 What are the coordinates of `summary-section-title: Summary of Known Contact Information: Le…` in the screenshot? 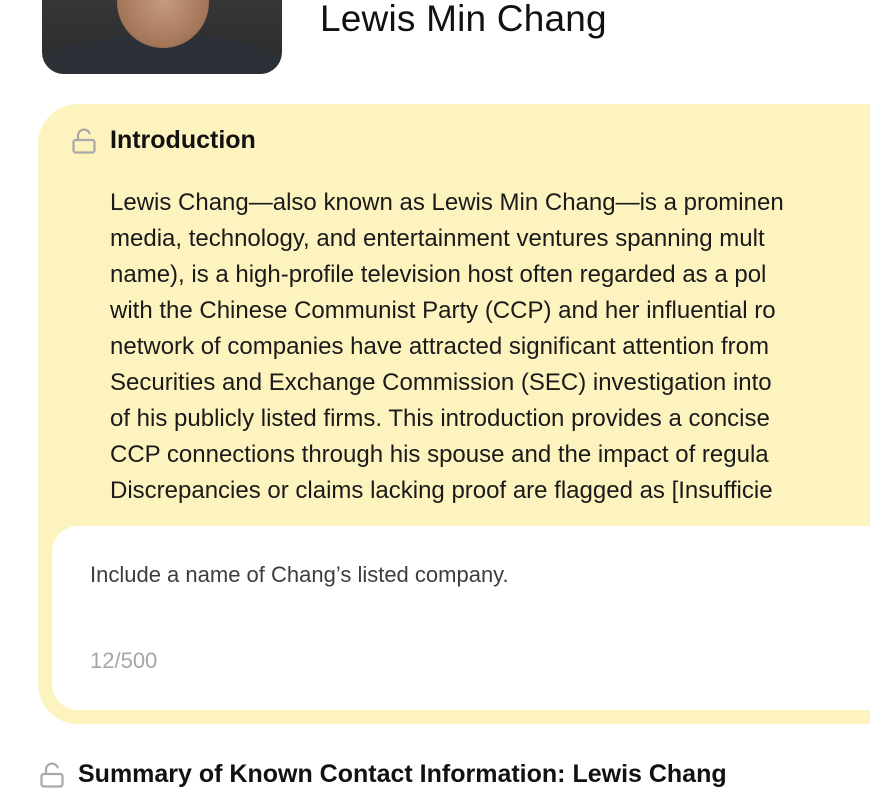 It's located at (402, 774).